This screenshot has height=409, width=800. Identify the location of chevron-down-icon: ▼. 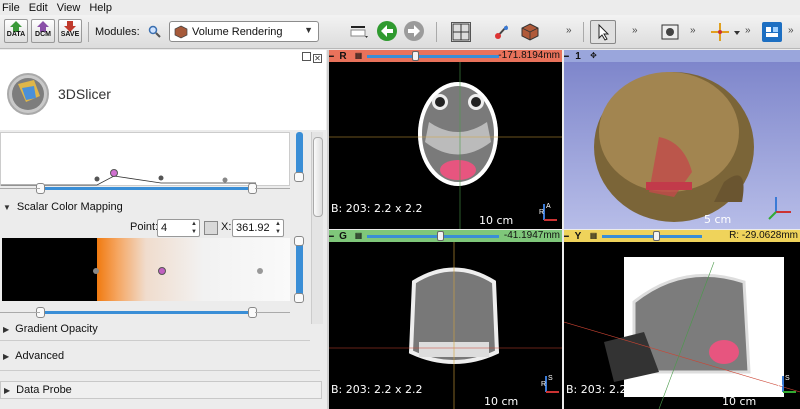
(308, 30).